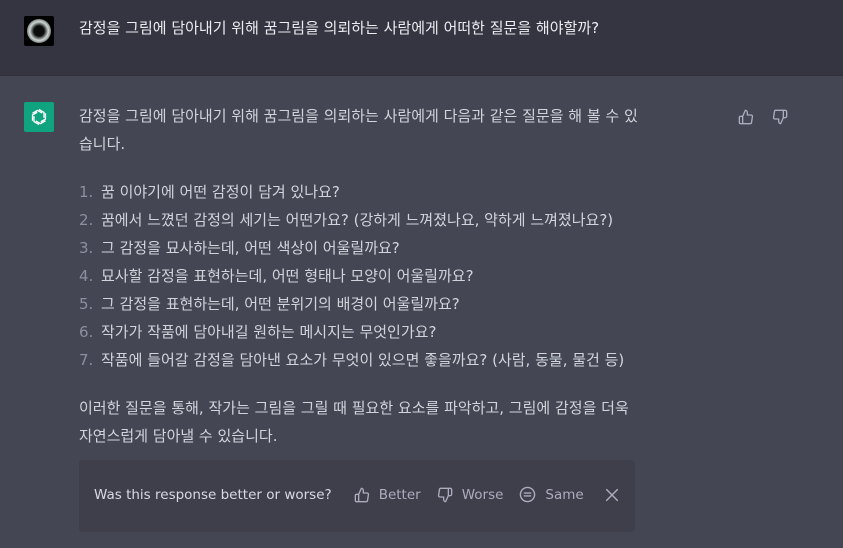  I want to click on list-number: 4., so click(86, 276).